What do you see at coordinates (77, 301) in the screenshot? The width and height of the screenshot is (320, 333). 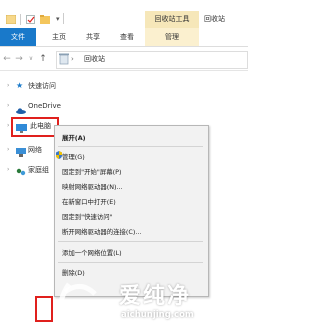 I see `watermark-symbol-icon` at bounding box center [77, 301].